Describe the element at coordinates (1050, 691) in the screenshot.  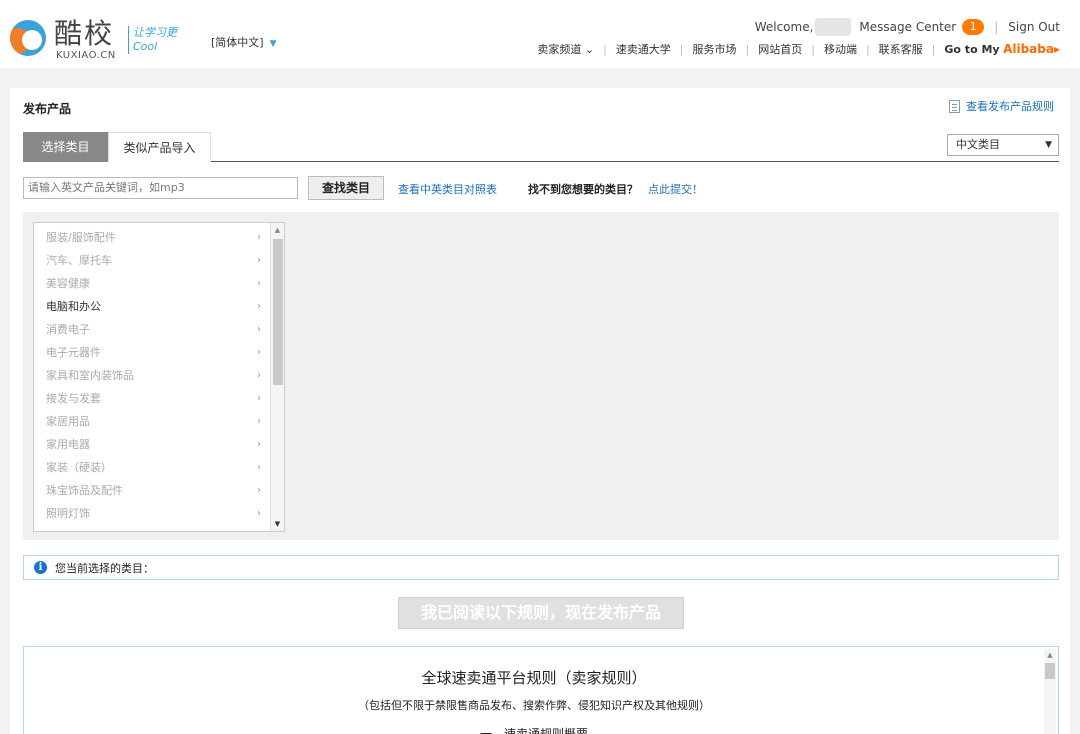
I see `rules-scrollbar: ▲` at that location.